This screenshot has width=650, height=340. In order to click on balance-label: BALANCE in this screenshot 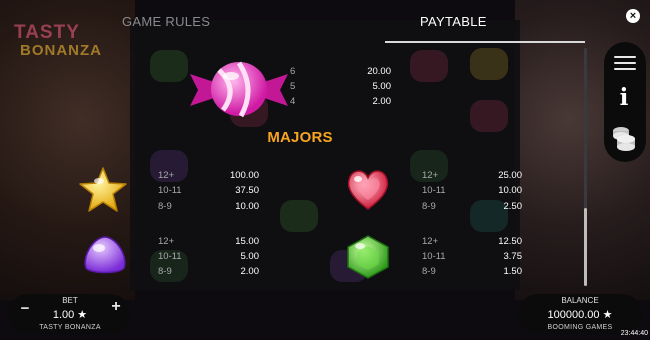, I will do `click(580, 300)`.